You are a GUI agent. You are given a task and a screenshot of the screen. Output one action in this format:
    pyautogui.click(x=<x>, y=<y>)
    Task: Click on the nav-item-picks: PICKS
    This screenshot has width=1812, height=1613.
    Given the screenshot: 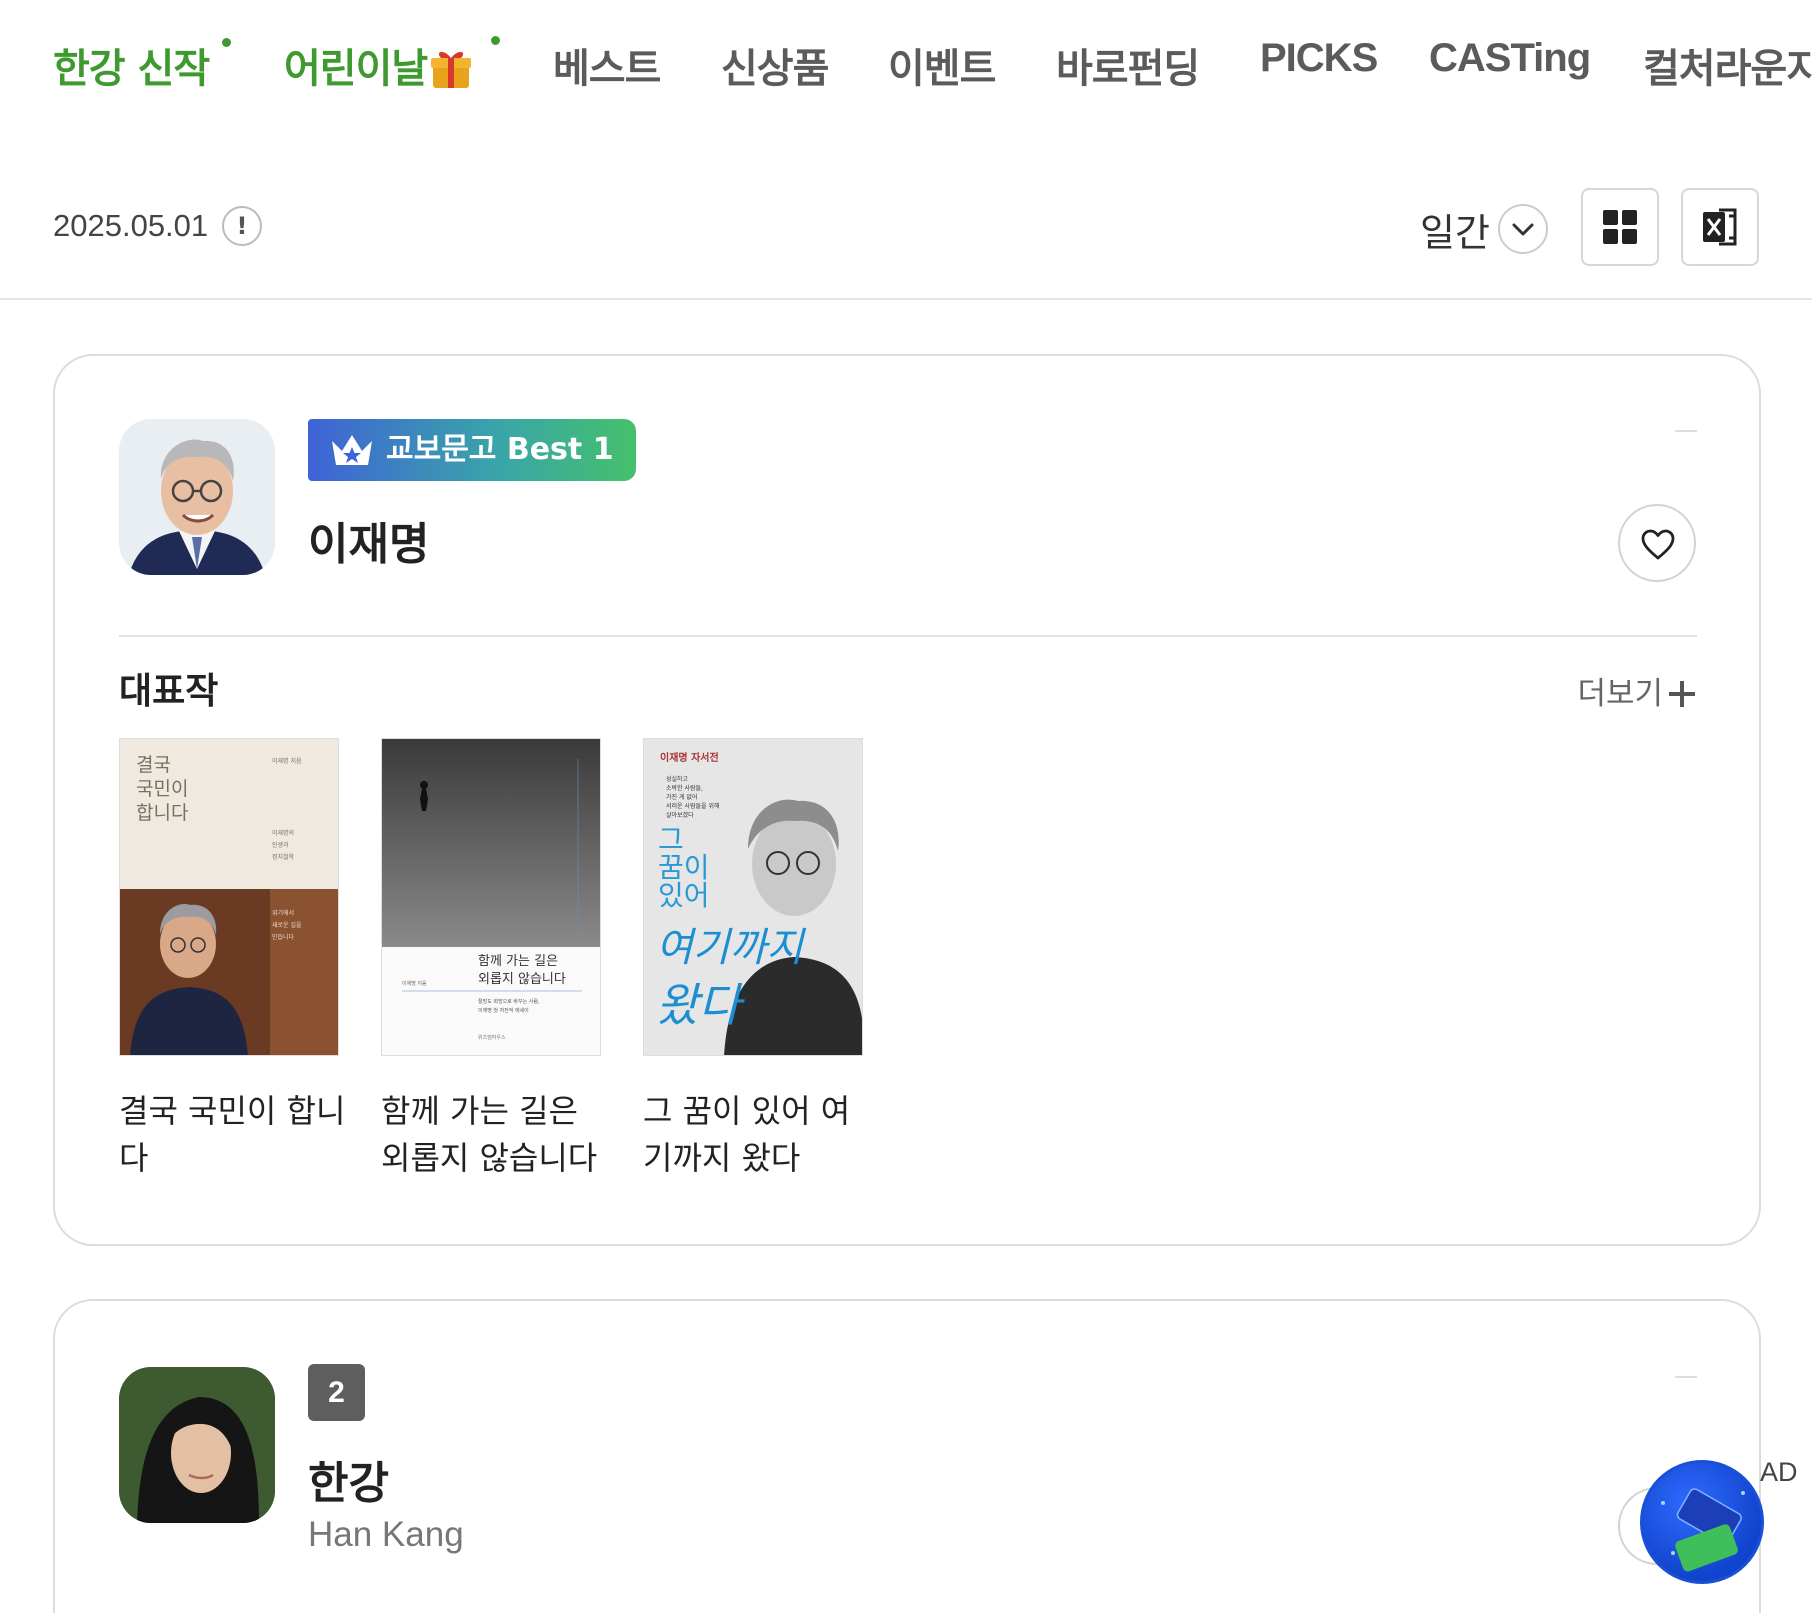 What is the action you would take?
    pyautogui.click(x=1319, y=58)
    